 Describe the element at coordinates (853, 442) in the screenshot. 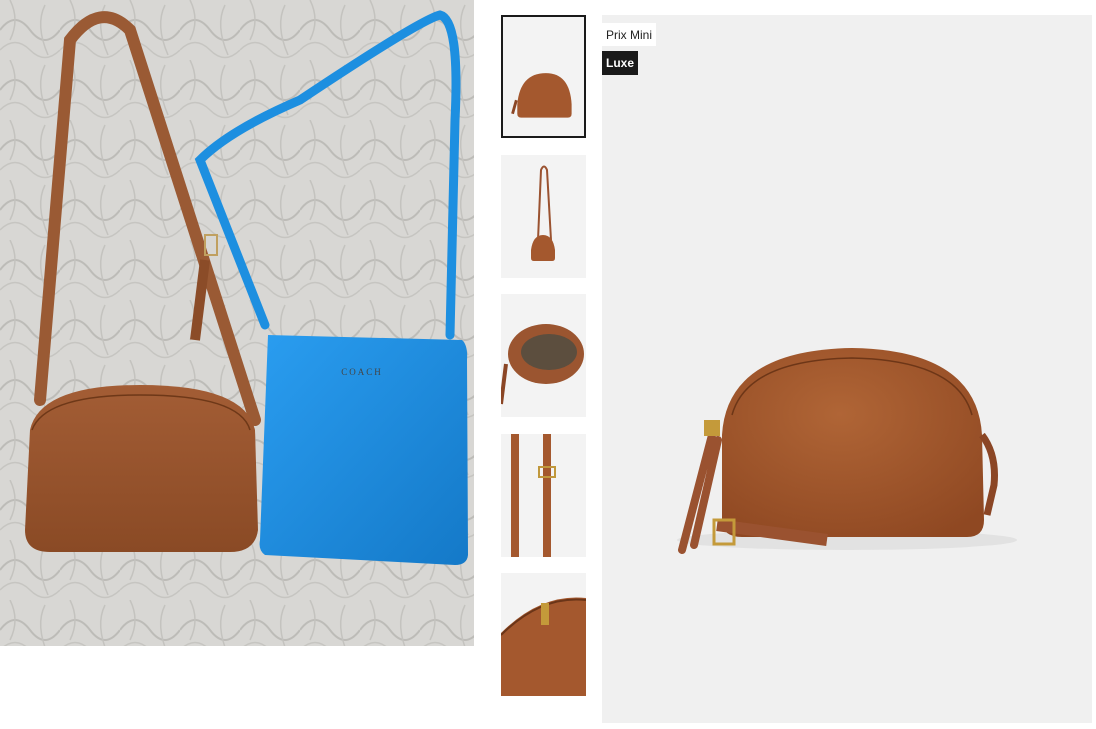

I see `bag-body` at that location.